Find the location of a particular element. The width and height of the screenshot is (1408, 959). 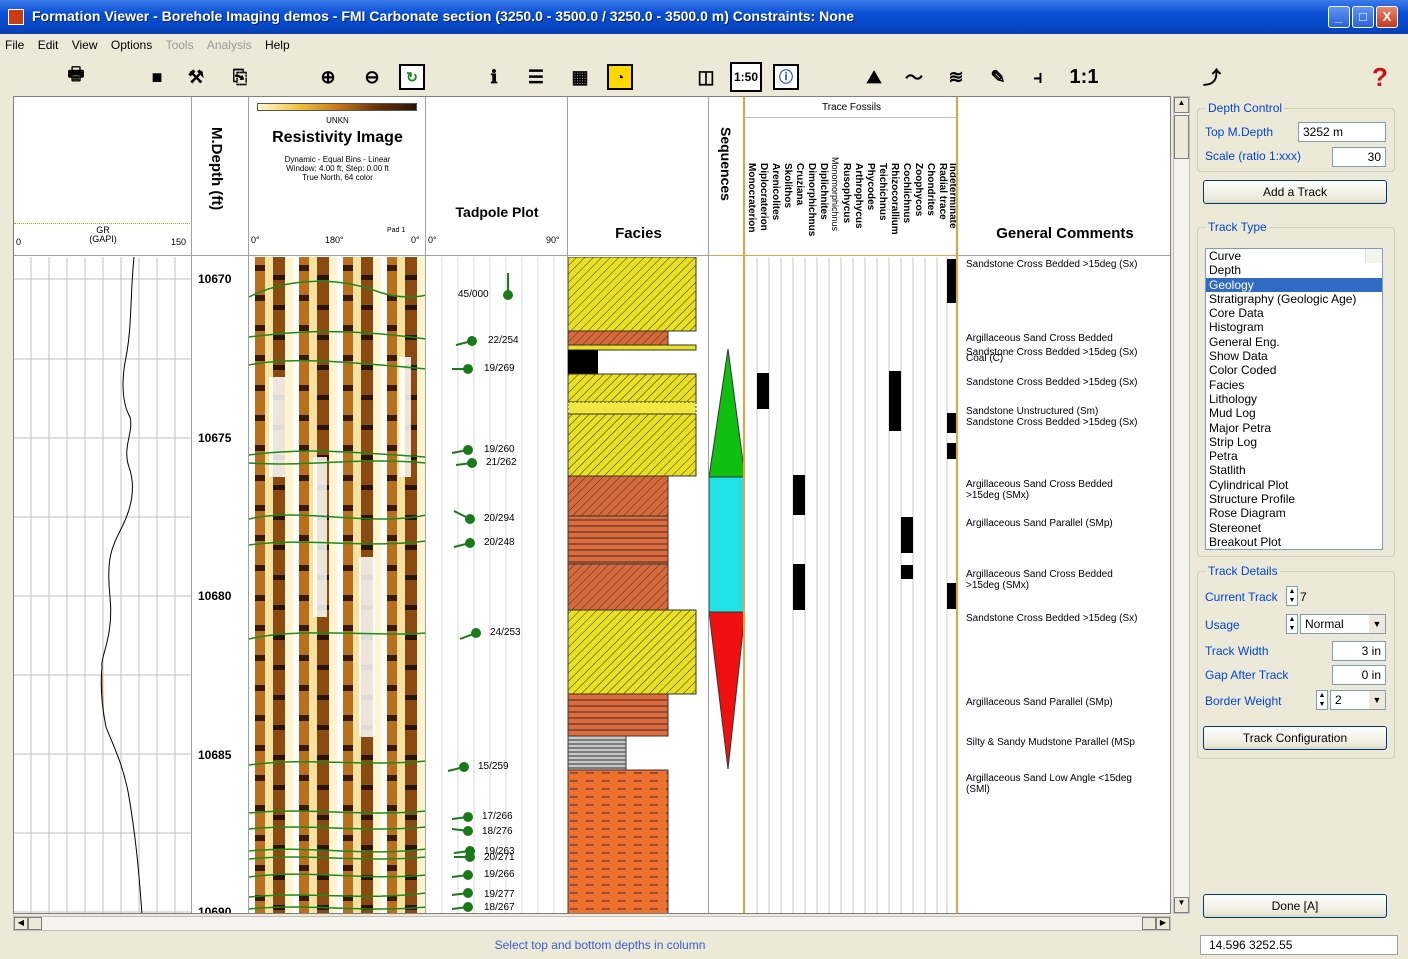

minimize-button: _ is located at coordinates (1339, 17).